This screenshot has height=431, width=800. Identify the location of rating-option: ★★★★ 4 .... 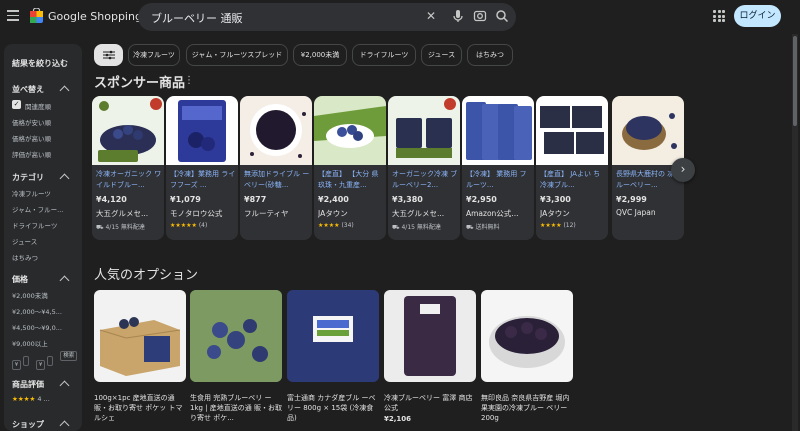
(31, 399).